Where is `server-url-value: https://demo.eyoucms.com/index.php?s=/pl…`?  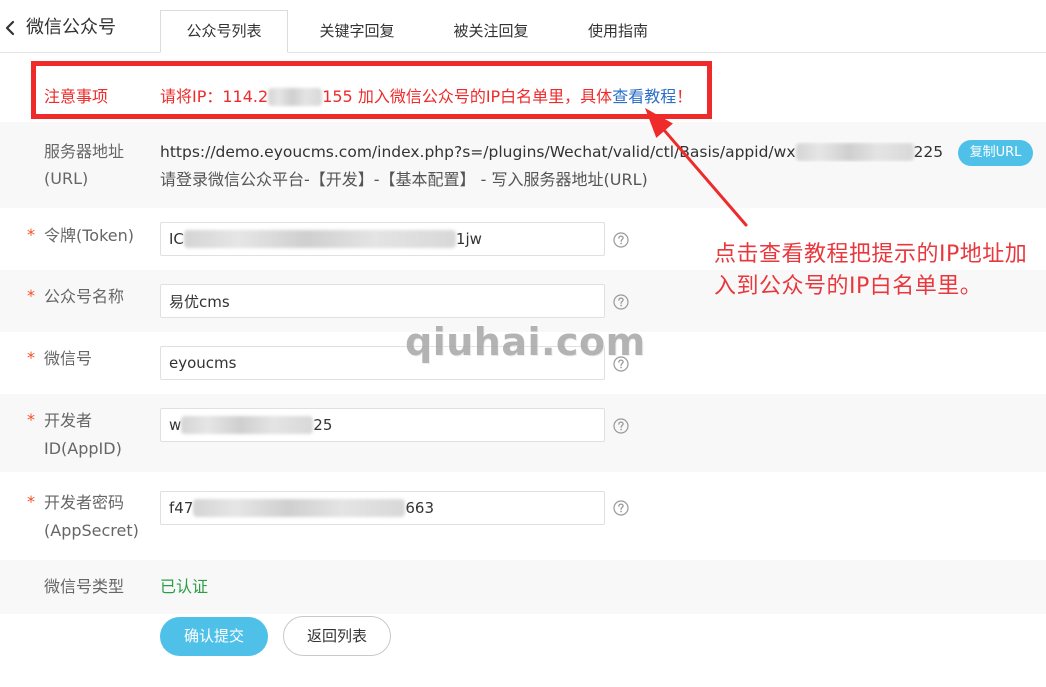 server-url-value: https://demo.eyoucms.com/index.php?s=/pl… is located at coordinates (557, 152).